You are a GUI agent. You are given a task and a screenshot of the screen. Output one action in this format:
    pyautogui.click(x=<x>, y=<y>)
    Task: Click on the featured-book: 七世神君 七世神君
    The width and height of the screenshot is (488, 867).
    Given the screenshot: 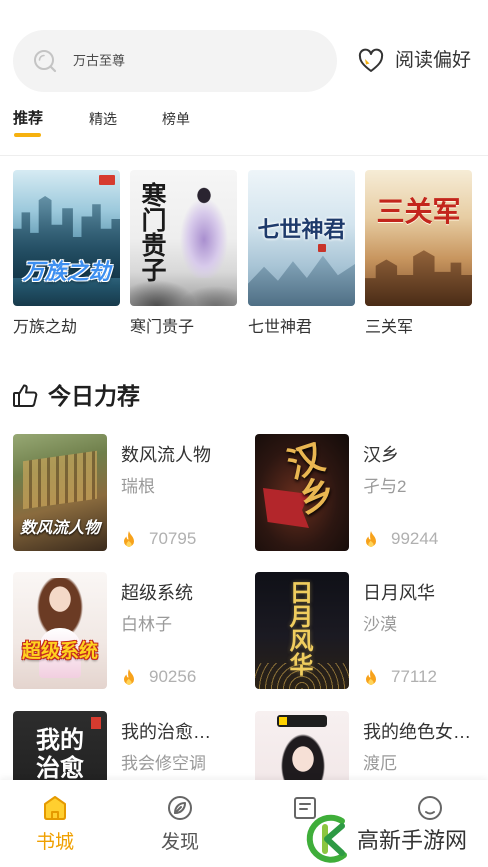 What is the action you would take?
    pyautogui.click(x=301, y=256)
    